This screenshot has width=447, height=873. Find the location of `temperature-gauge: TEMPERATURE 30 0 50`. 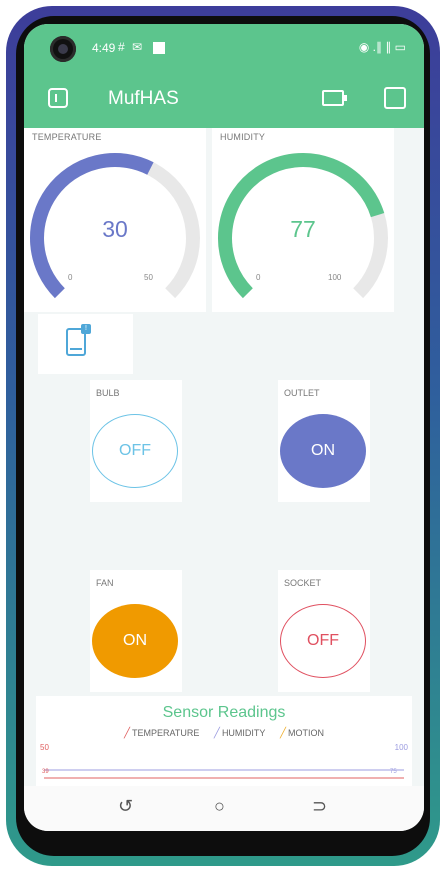

temperature-gauge: TEMPERATURE 30 0 50 is located at coordinates (115, 220).